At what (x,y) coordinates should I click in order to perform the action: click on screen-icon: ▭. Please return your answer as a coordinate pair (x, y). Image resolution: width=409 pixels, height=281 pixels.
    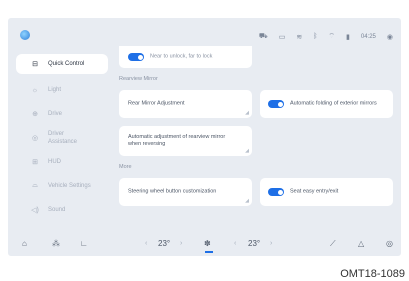
    Looking at the image, I should click on (282, 37).